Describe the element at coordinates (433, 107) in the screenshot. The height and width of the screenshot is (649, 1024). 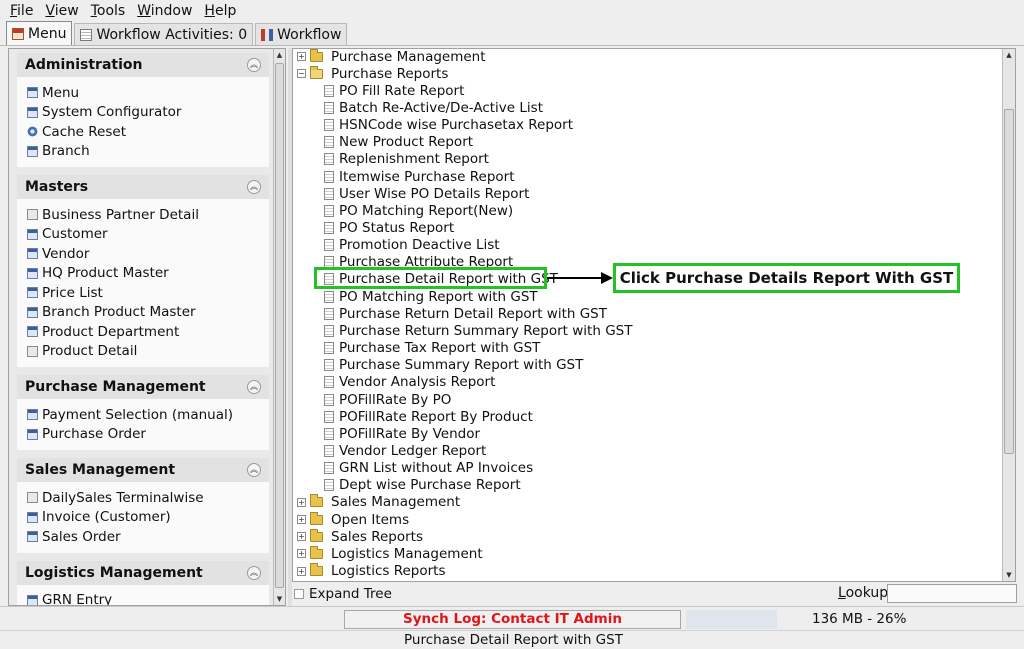
I see `tree-report-item: Batch Re-Active/De-Active List` at that location.